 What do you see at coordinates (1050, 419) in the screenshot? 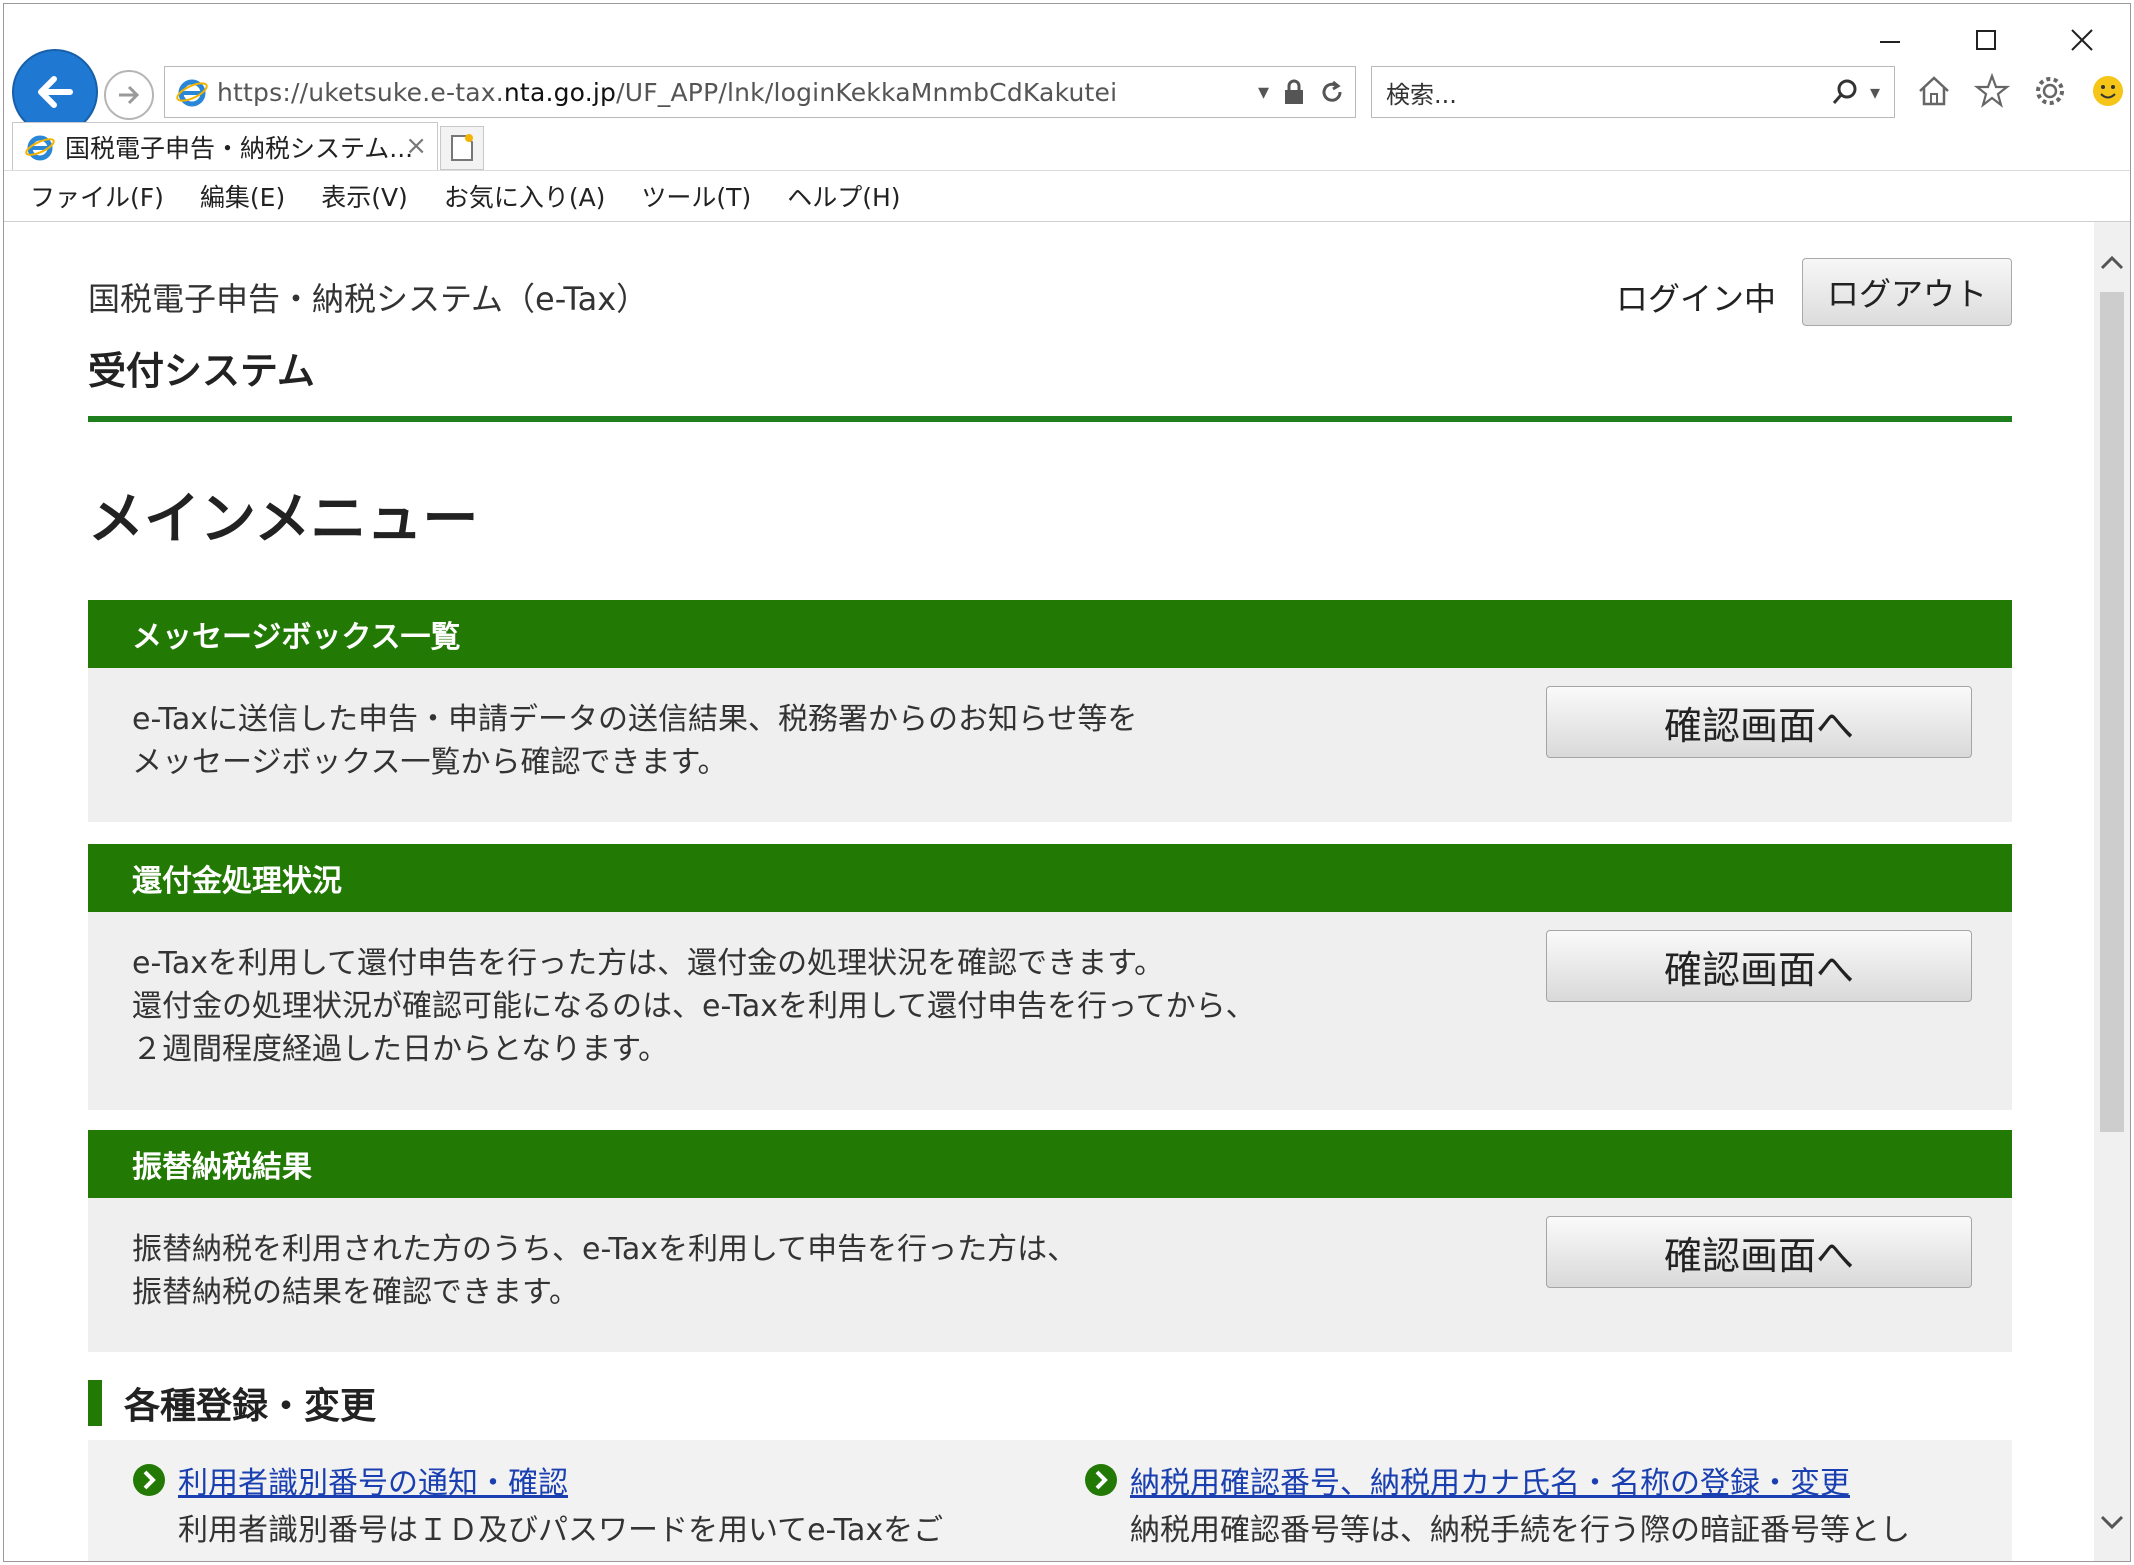
I see `header-divider` at bounding box center [1050, 419].